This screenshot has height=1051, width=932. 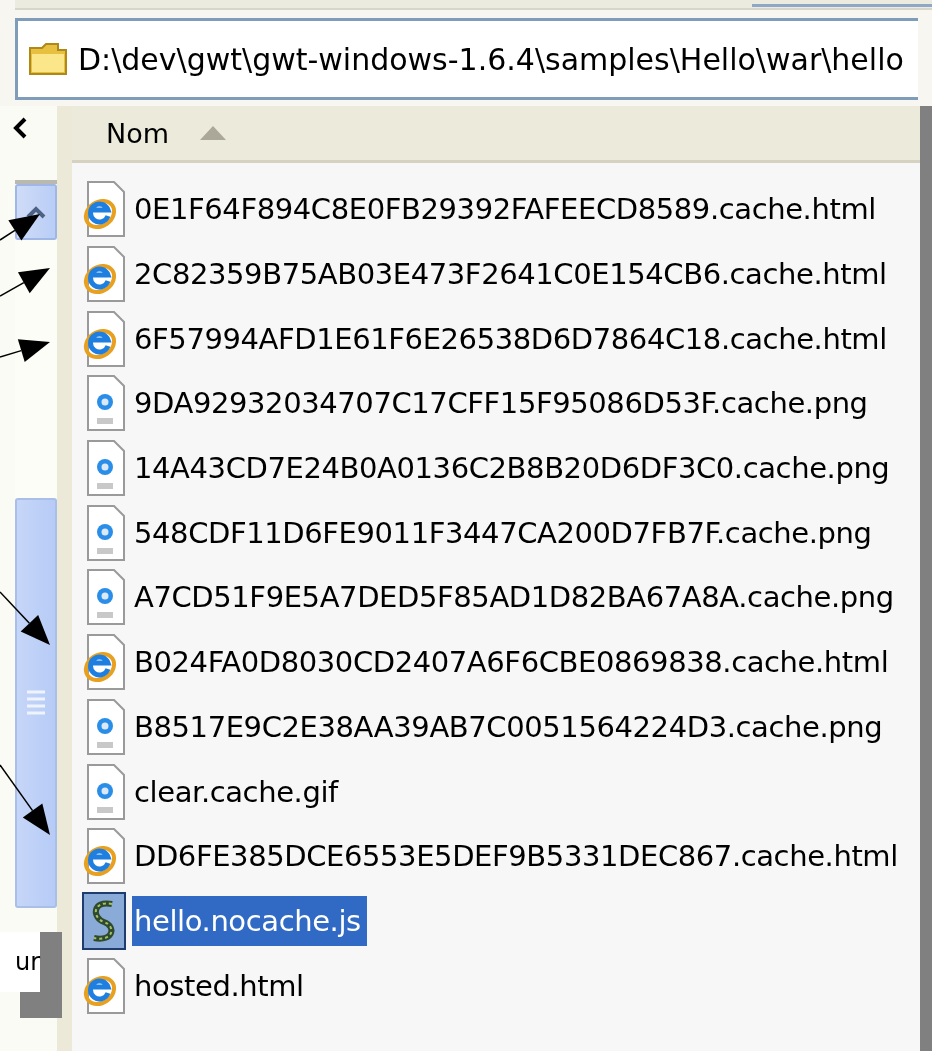 What do you see at coordinates (503, 403) in the screenshot?
I see `file-name: 9DA92932034707C17CFF15F95086D53F.cache.png` at bounding box center [503, 403].